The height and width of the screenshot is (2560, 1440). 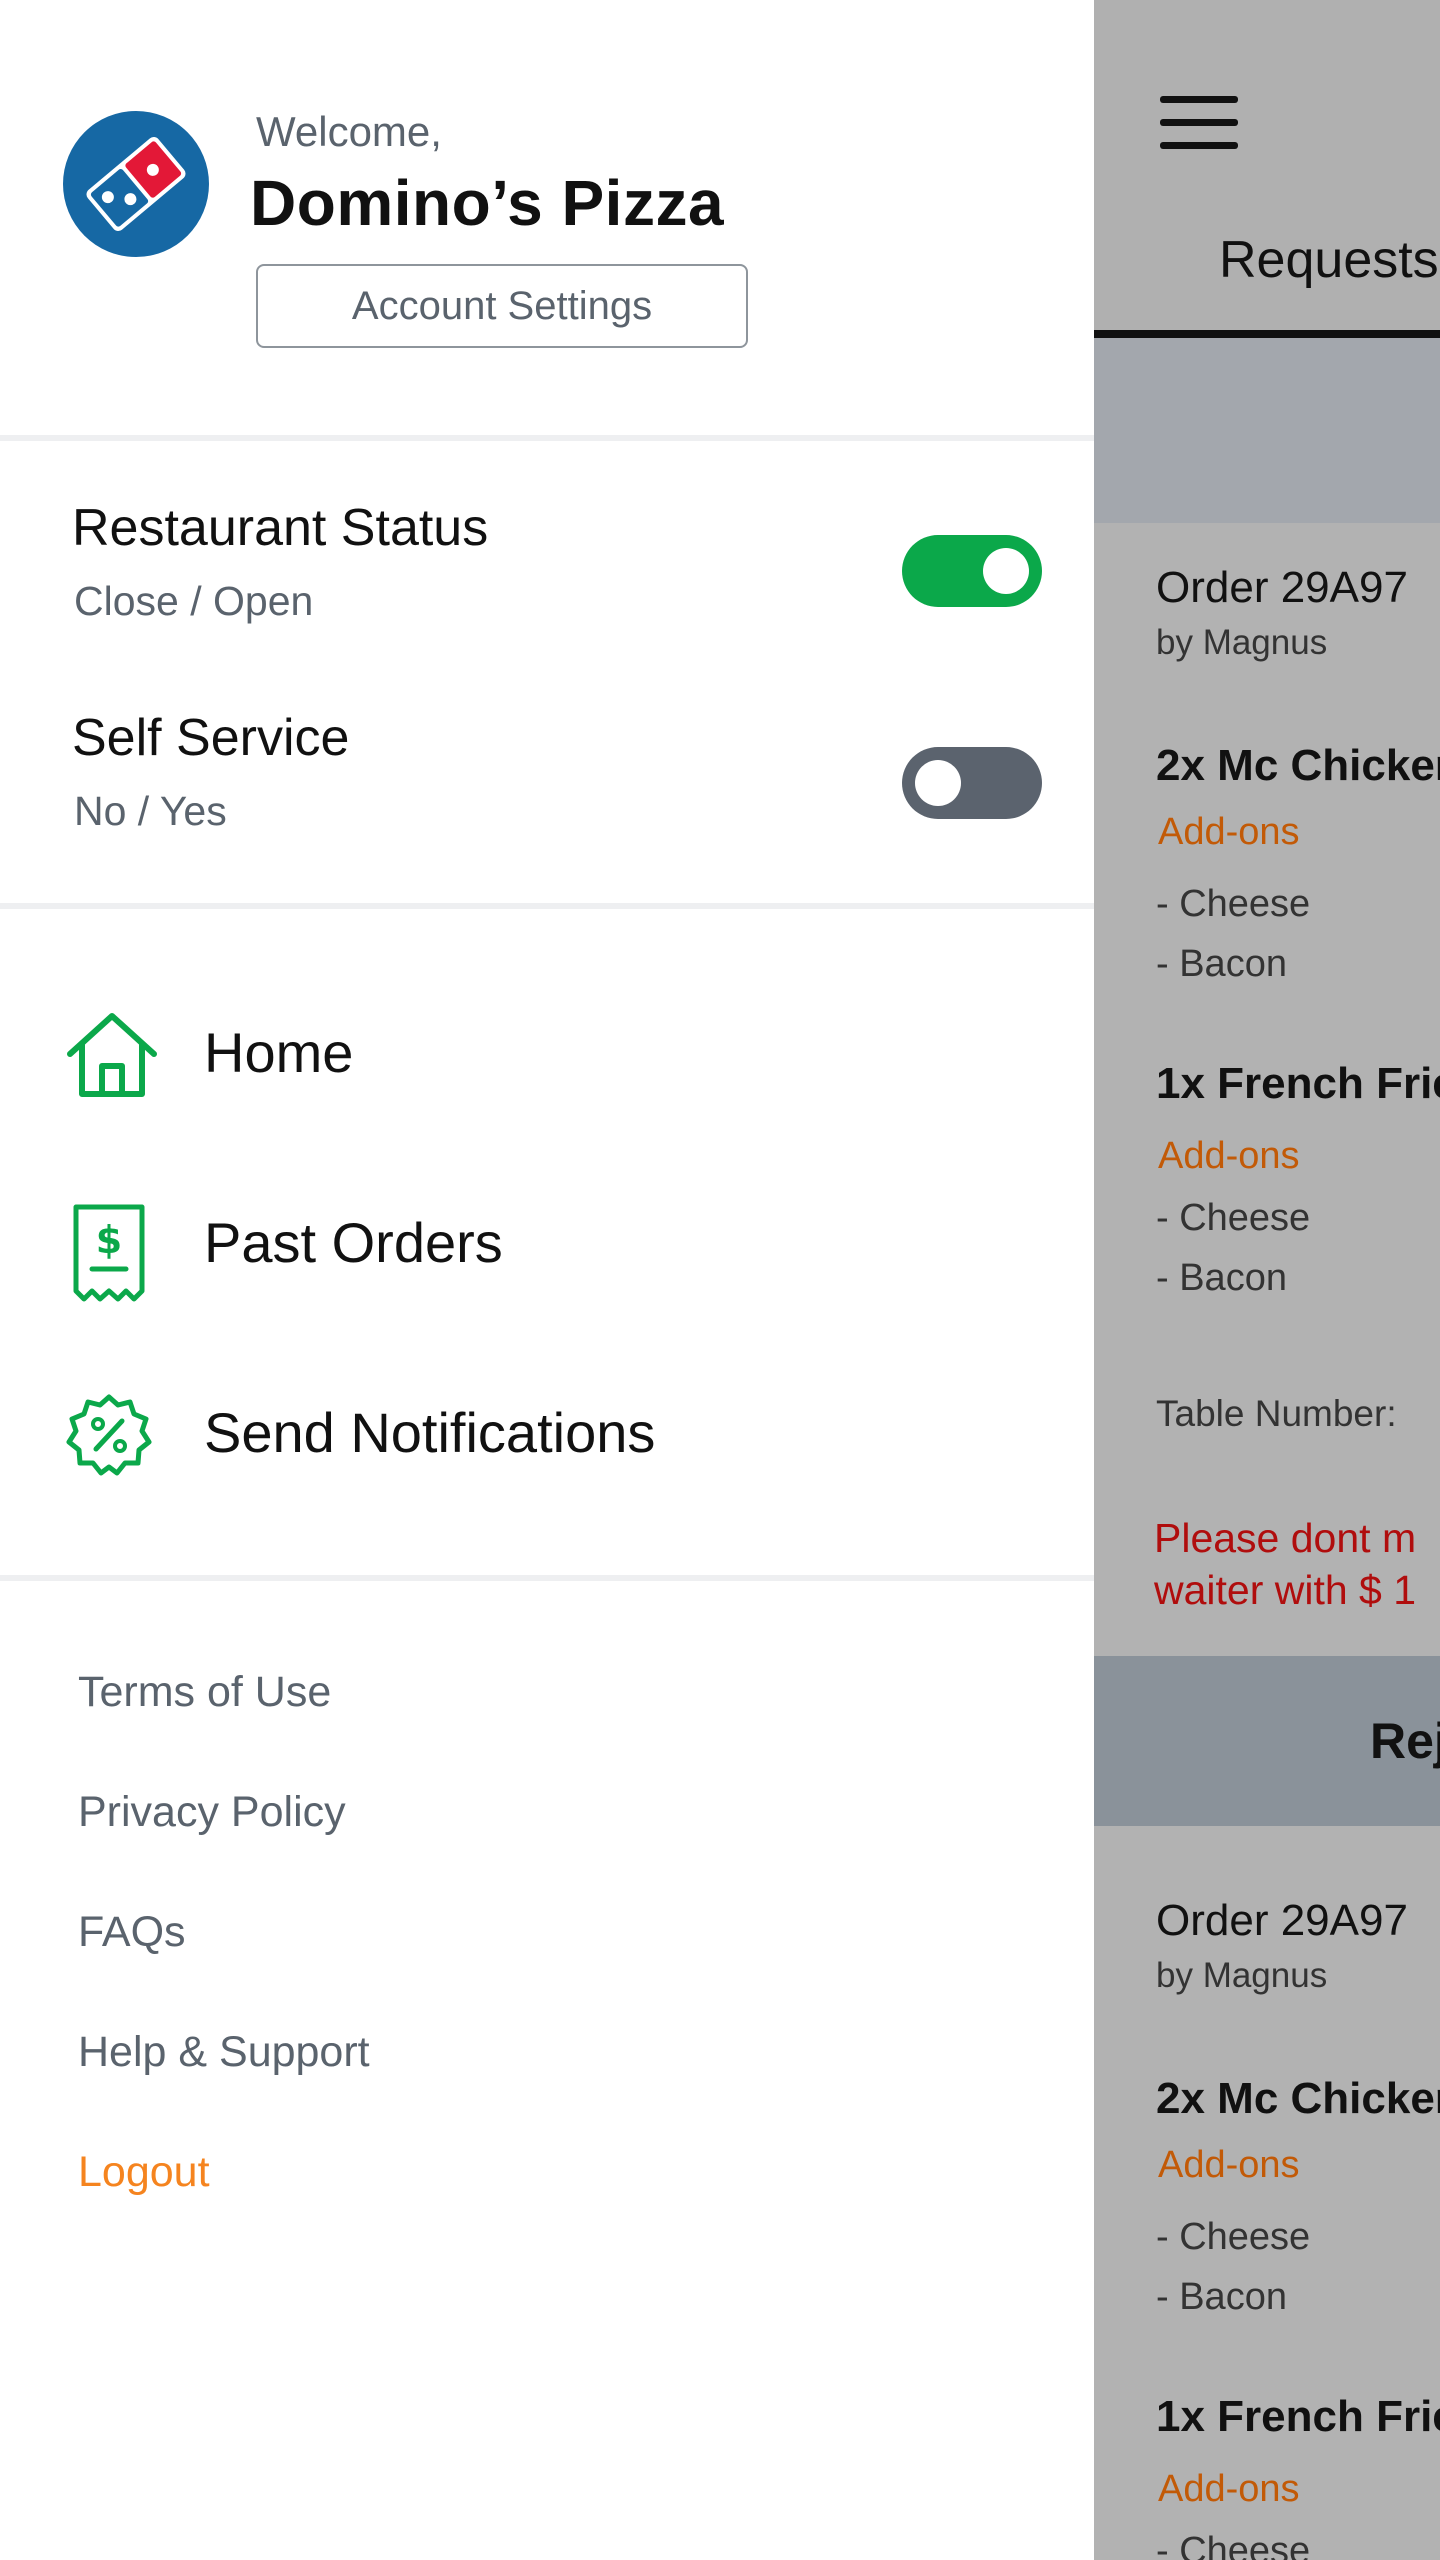 What do you see at coordinates (1266, 1566) in the screenshot?
I see `order-note: Please dont m waiter with $ 1` at bounding box center [1266, 1566].